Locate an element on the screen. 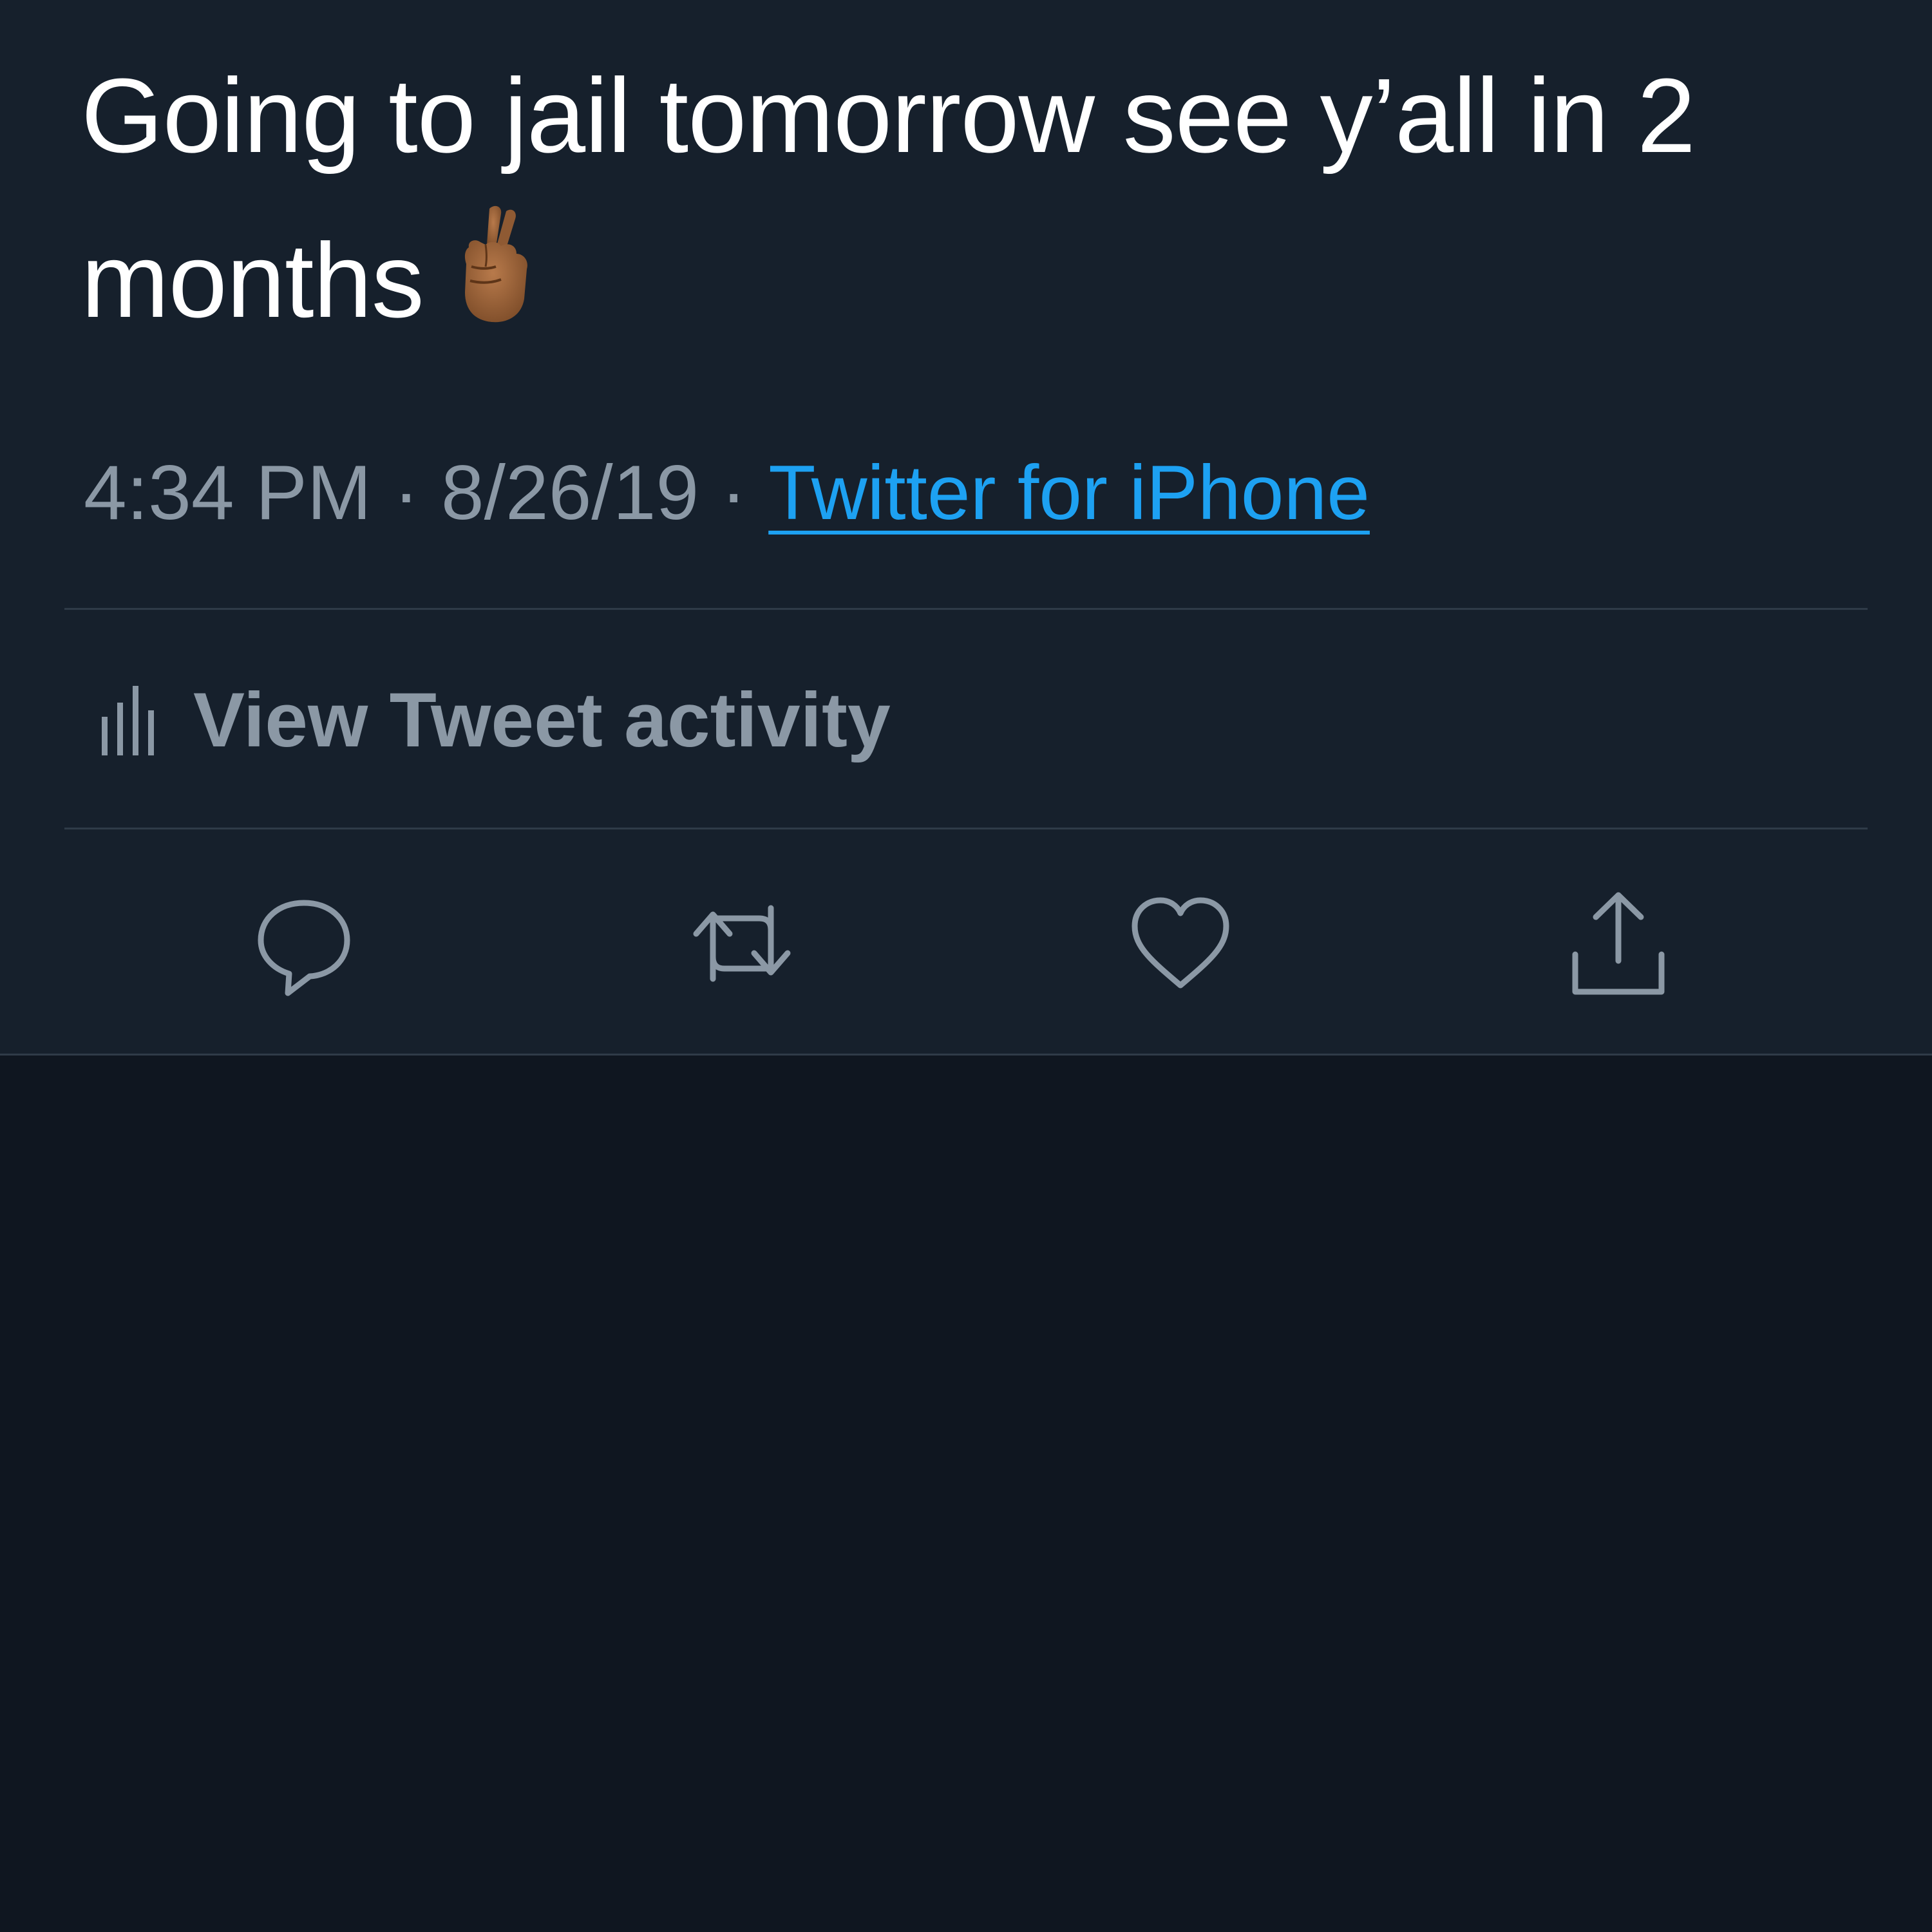 This screenshot has width=1932, height=1932. like-button is located at coordinates (1180, 943).